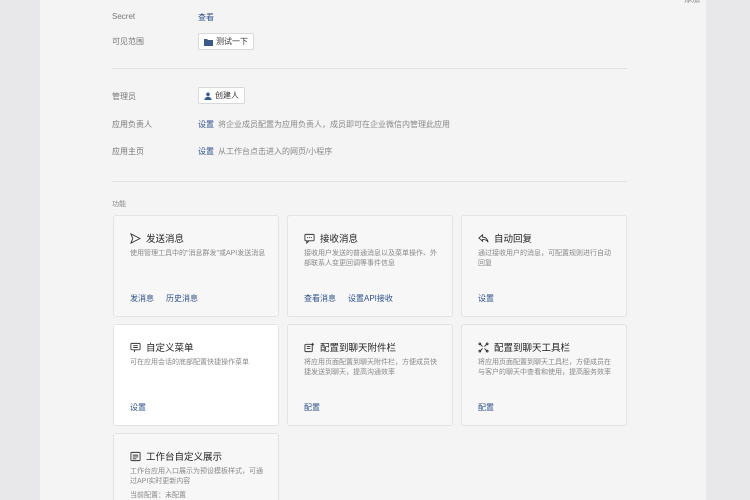 Image resolution: width=750 pixels, height=500 pixels. What do you see at coordinates (135, 347) in the screenshot?
I see `menu-icon` at bounding box center [135, 347].